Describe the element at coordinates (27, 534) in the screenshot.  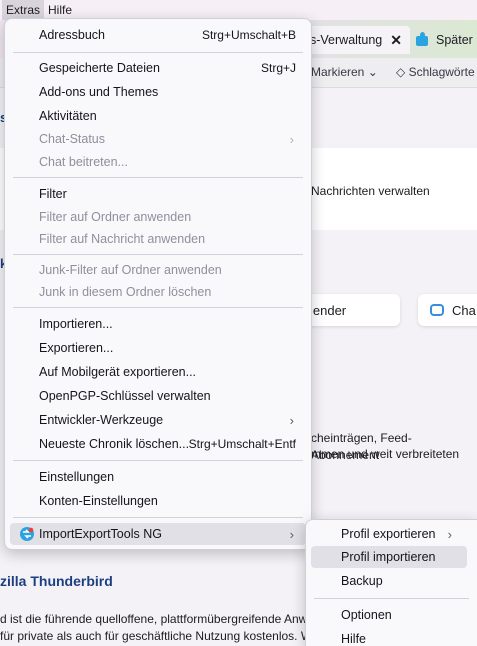
I see `importexport-icon` at that location.